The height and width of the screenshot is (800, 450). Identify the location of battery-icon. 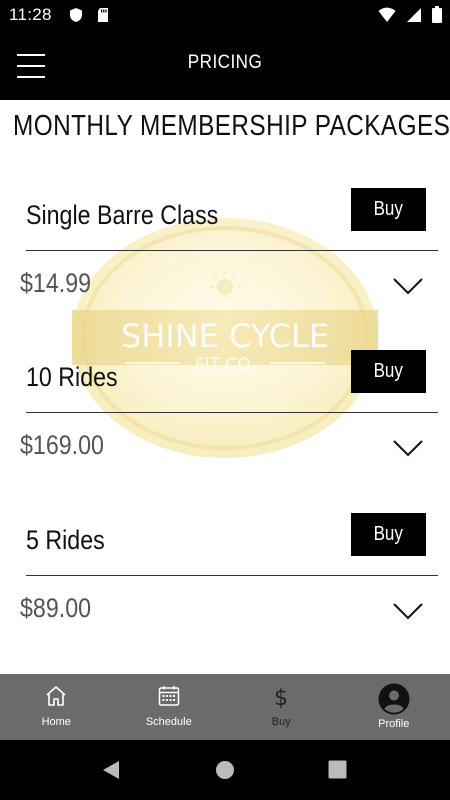
(437, 14).